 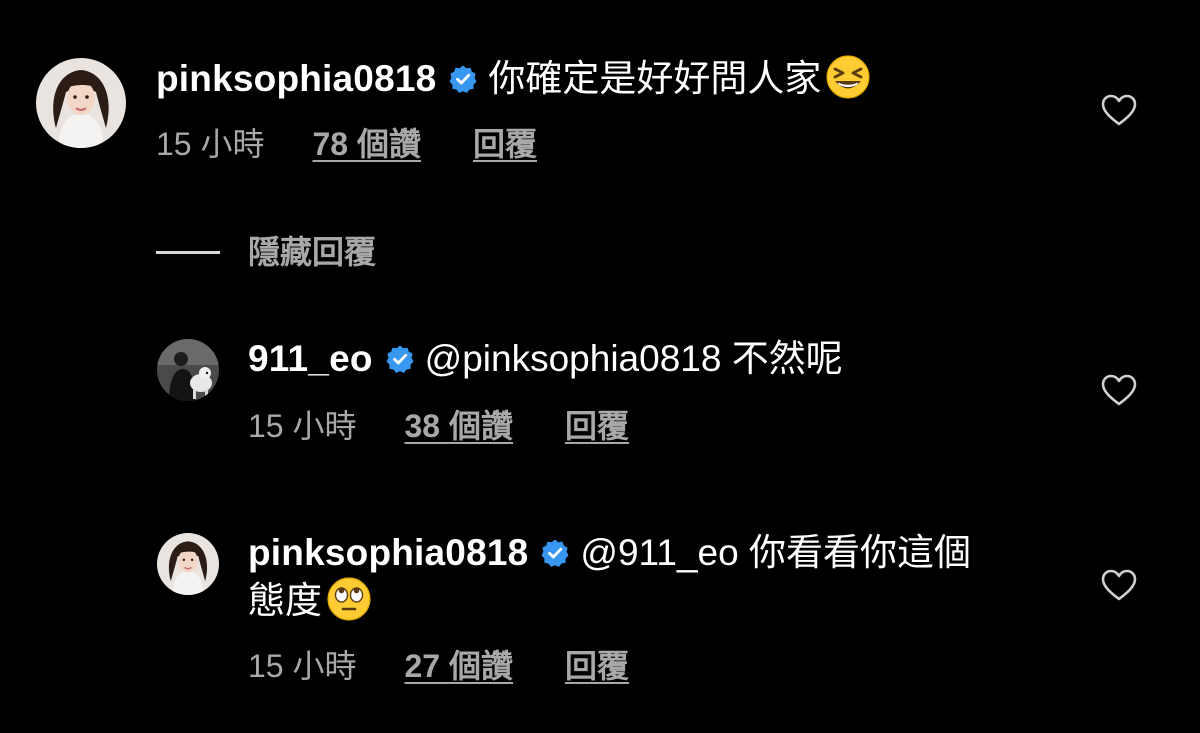 I want to click on divider-line, so click(x=188, y=252).